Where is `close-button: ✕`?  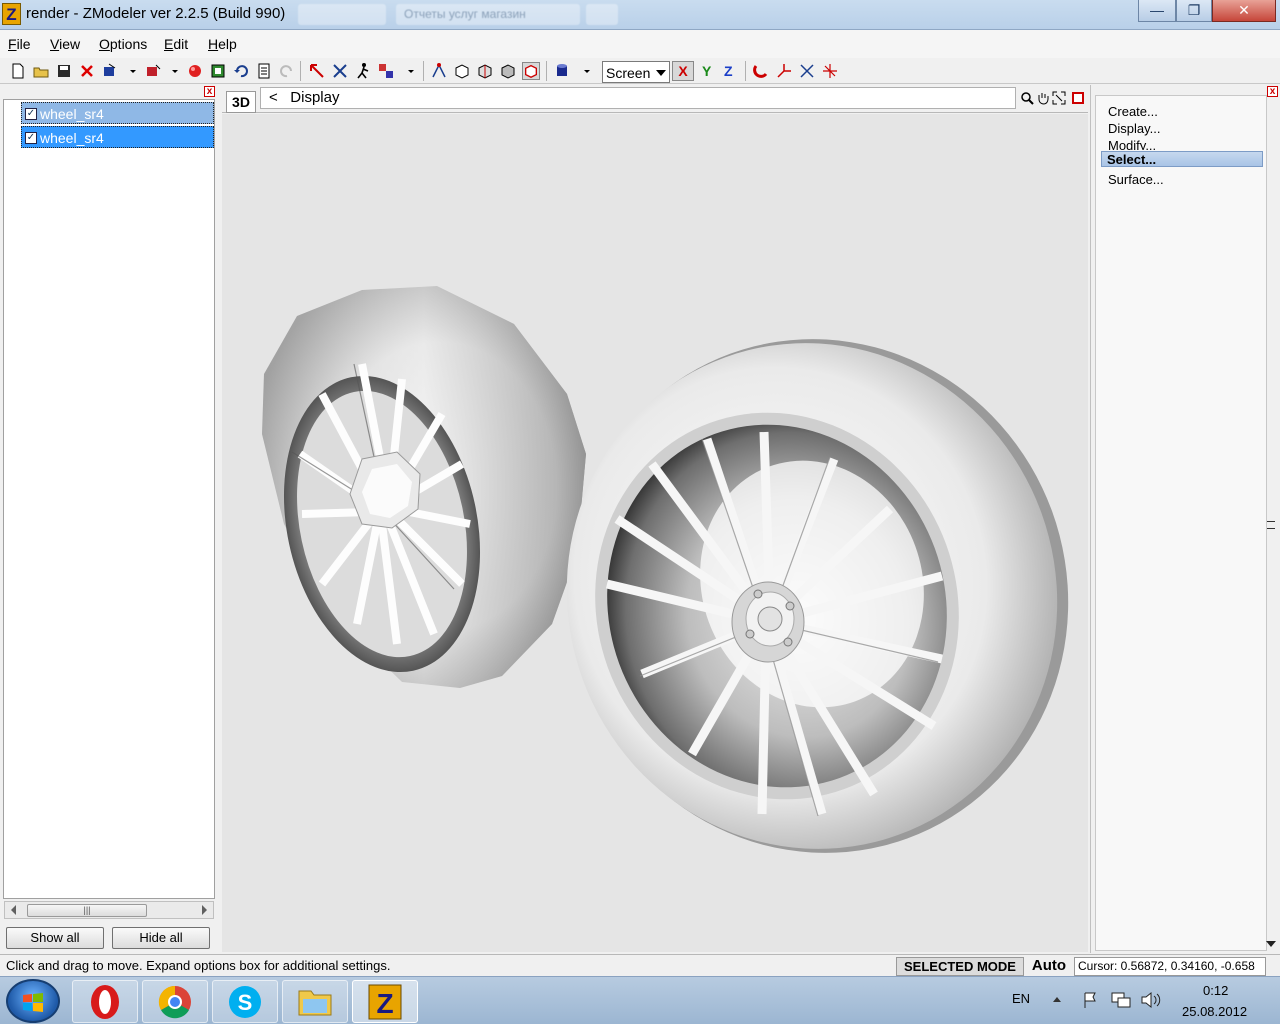 close-button: ✕ is located at coordinates (1244, 11).